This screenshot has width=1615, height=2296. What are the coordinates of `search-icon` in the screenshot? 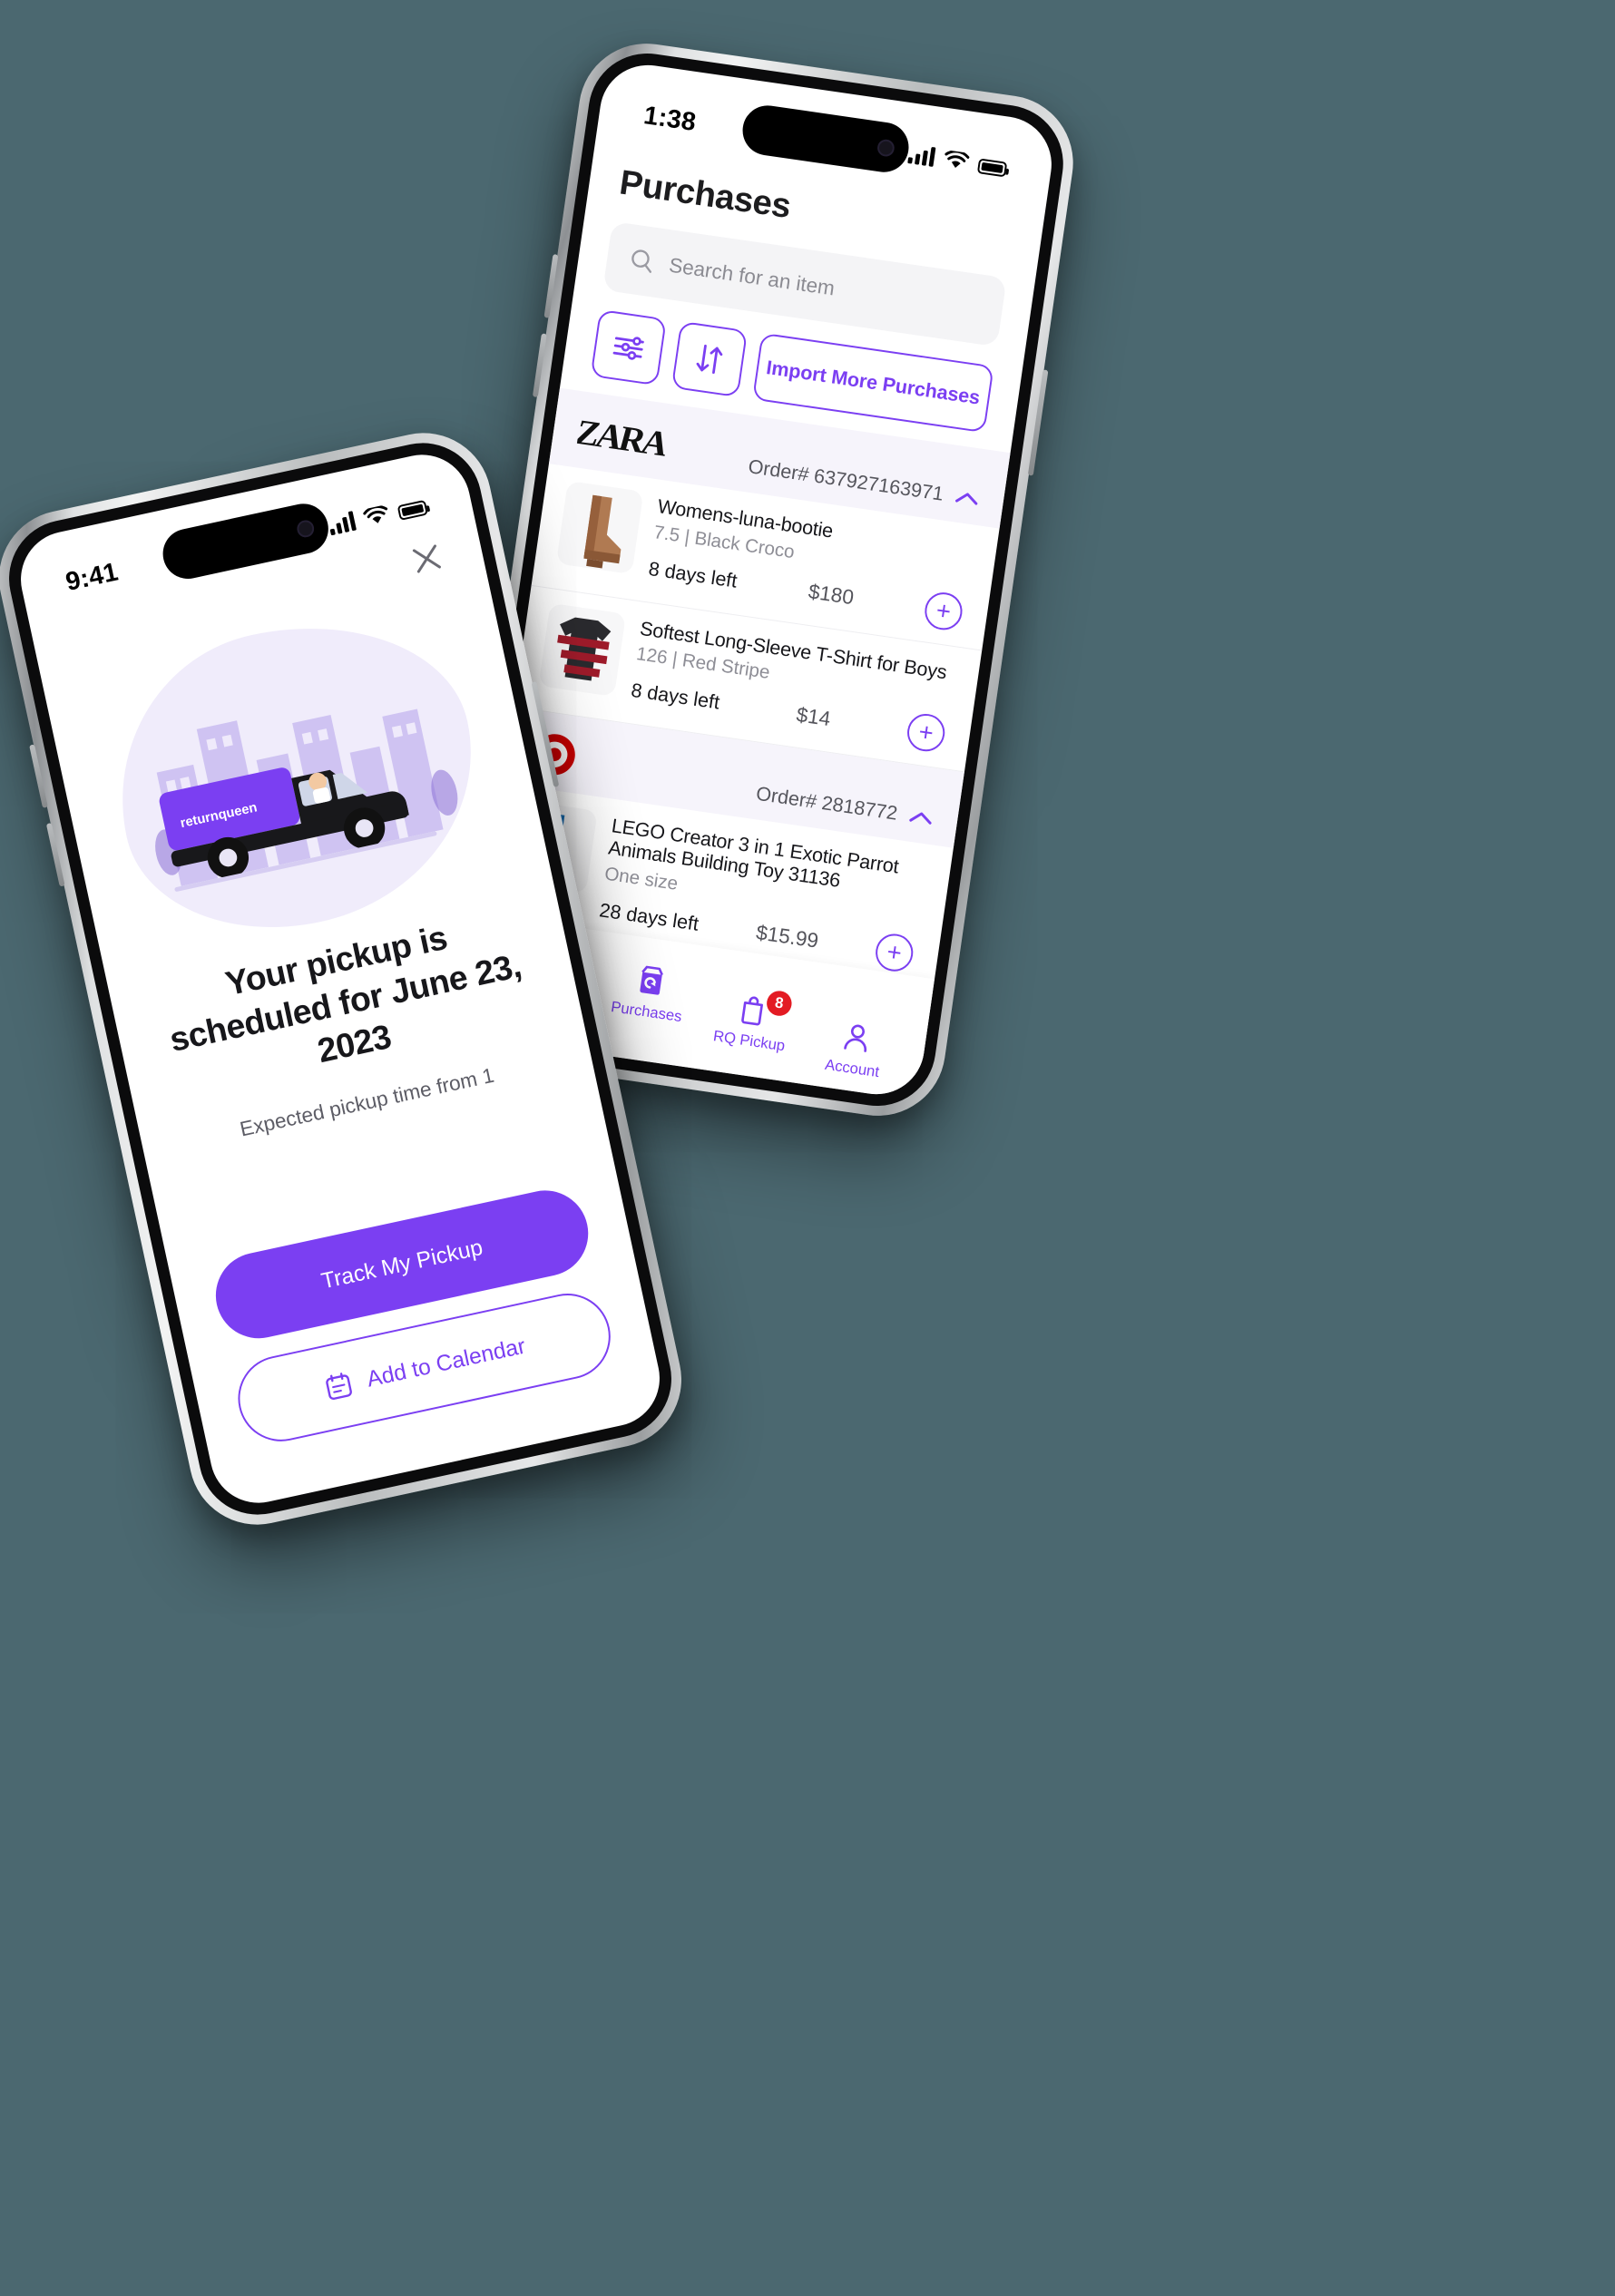 It's located at (642, 261).